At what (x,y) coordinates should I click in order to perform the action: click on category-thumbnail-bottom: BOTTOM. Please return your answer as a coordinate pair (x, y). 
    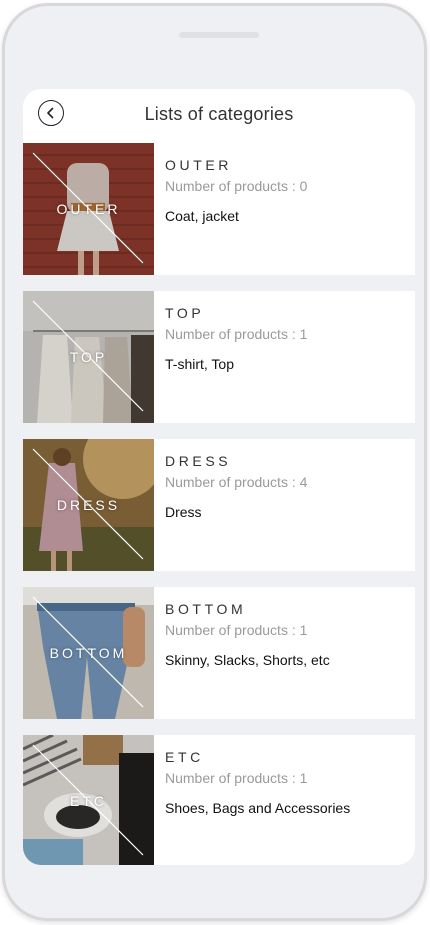
    Looking at the image, I should click on (88, 653).